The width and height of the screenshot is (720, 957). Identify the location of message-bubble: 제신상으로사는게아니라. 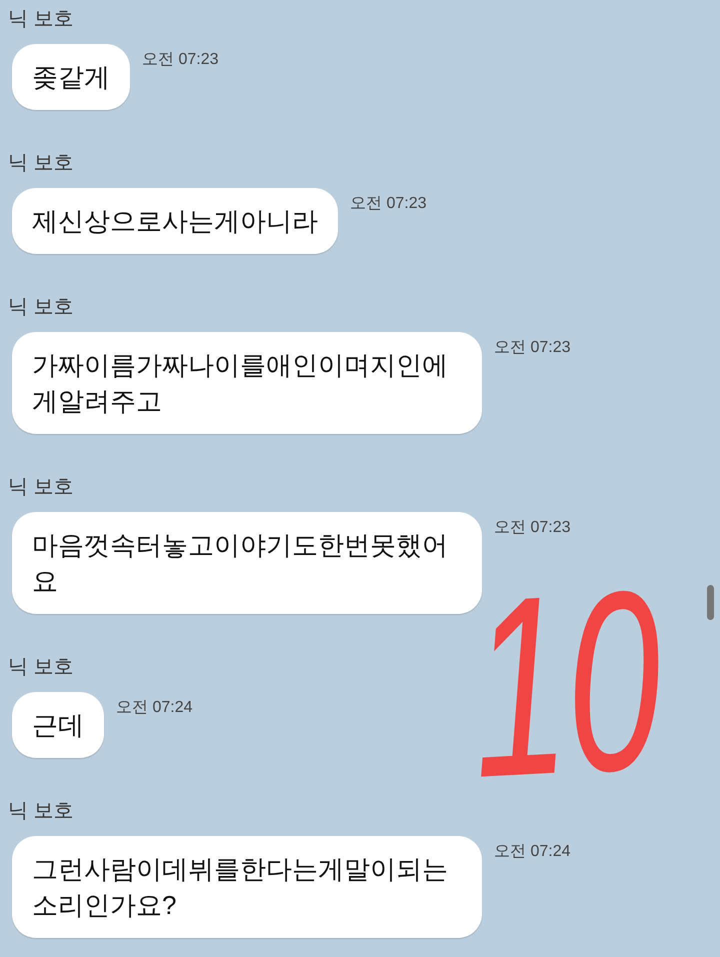
(175, 221).